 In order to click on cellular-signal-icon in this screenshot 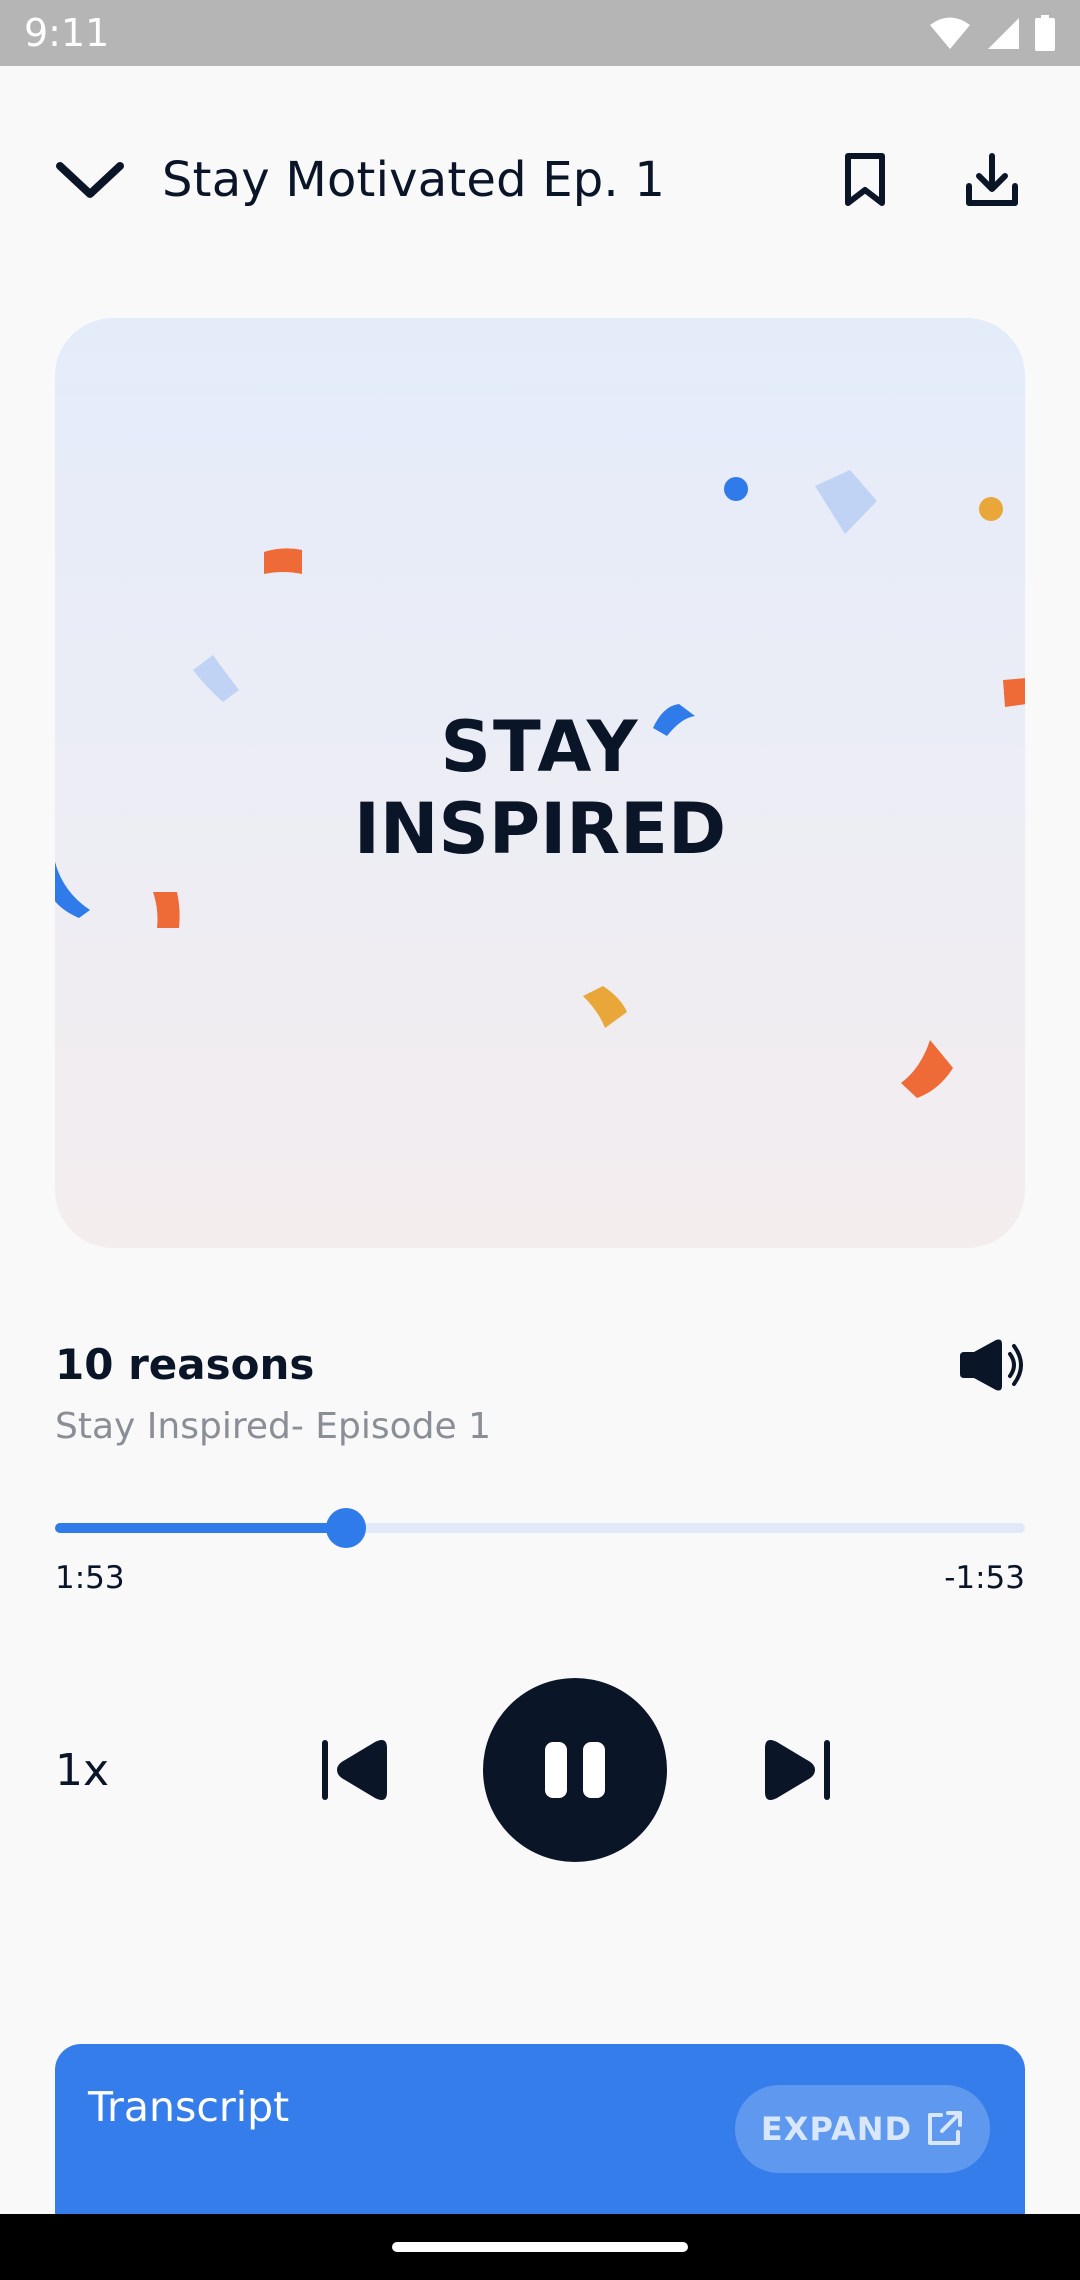, I will do `click(1003, 33)`.